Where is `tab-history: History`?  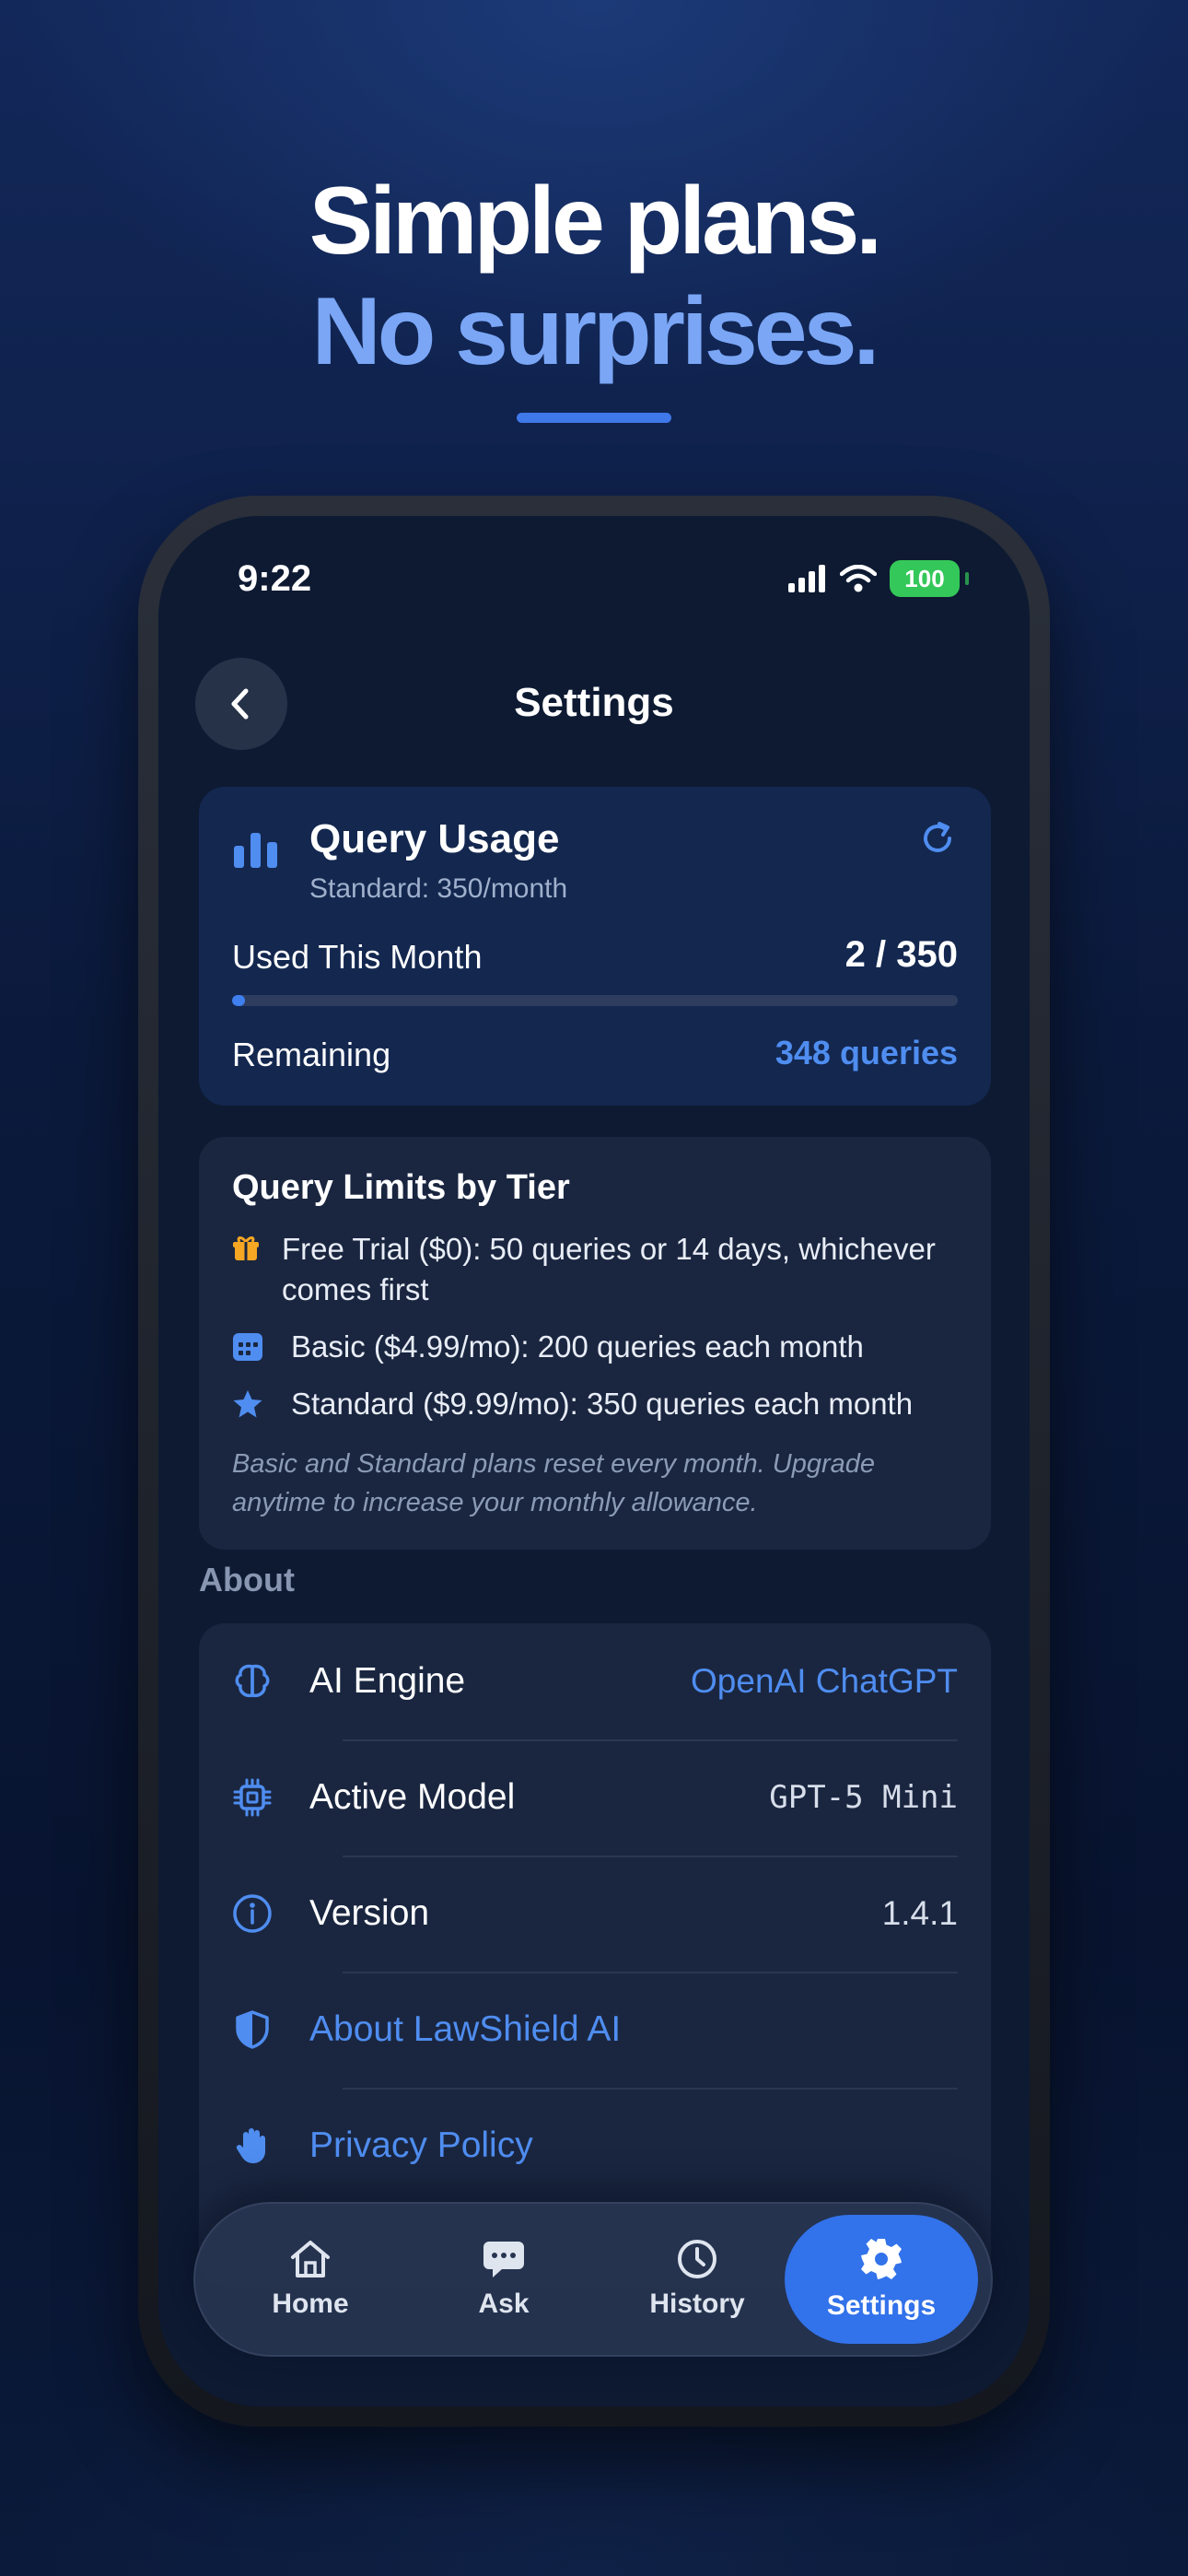 tab-history: History is located at coordinates (697, 2279).